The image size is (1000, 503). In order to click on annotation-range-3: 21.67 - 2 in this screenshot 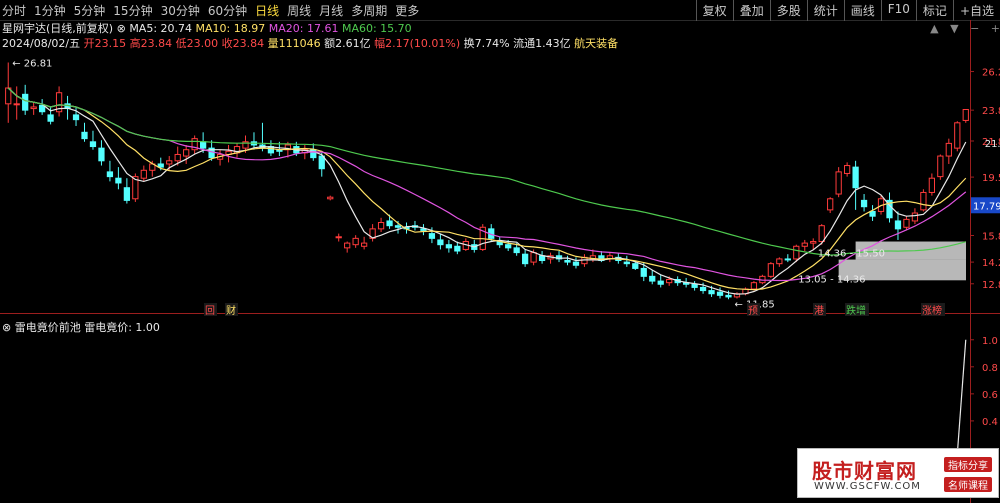, I will do `click(992, 144)`.